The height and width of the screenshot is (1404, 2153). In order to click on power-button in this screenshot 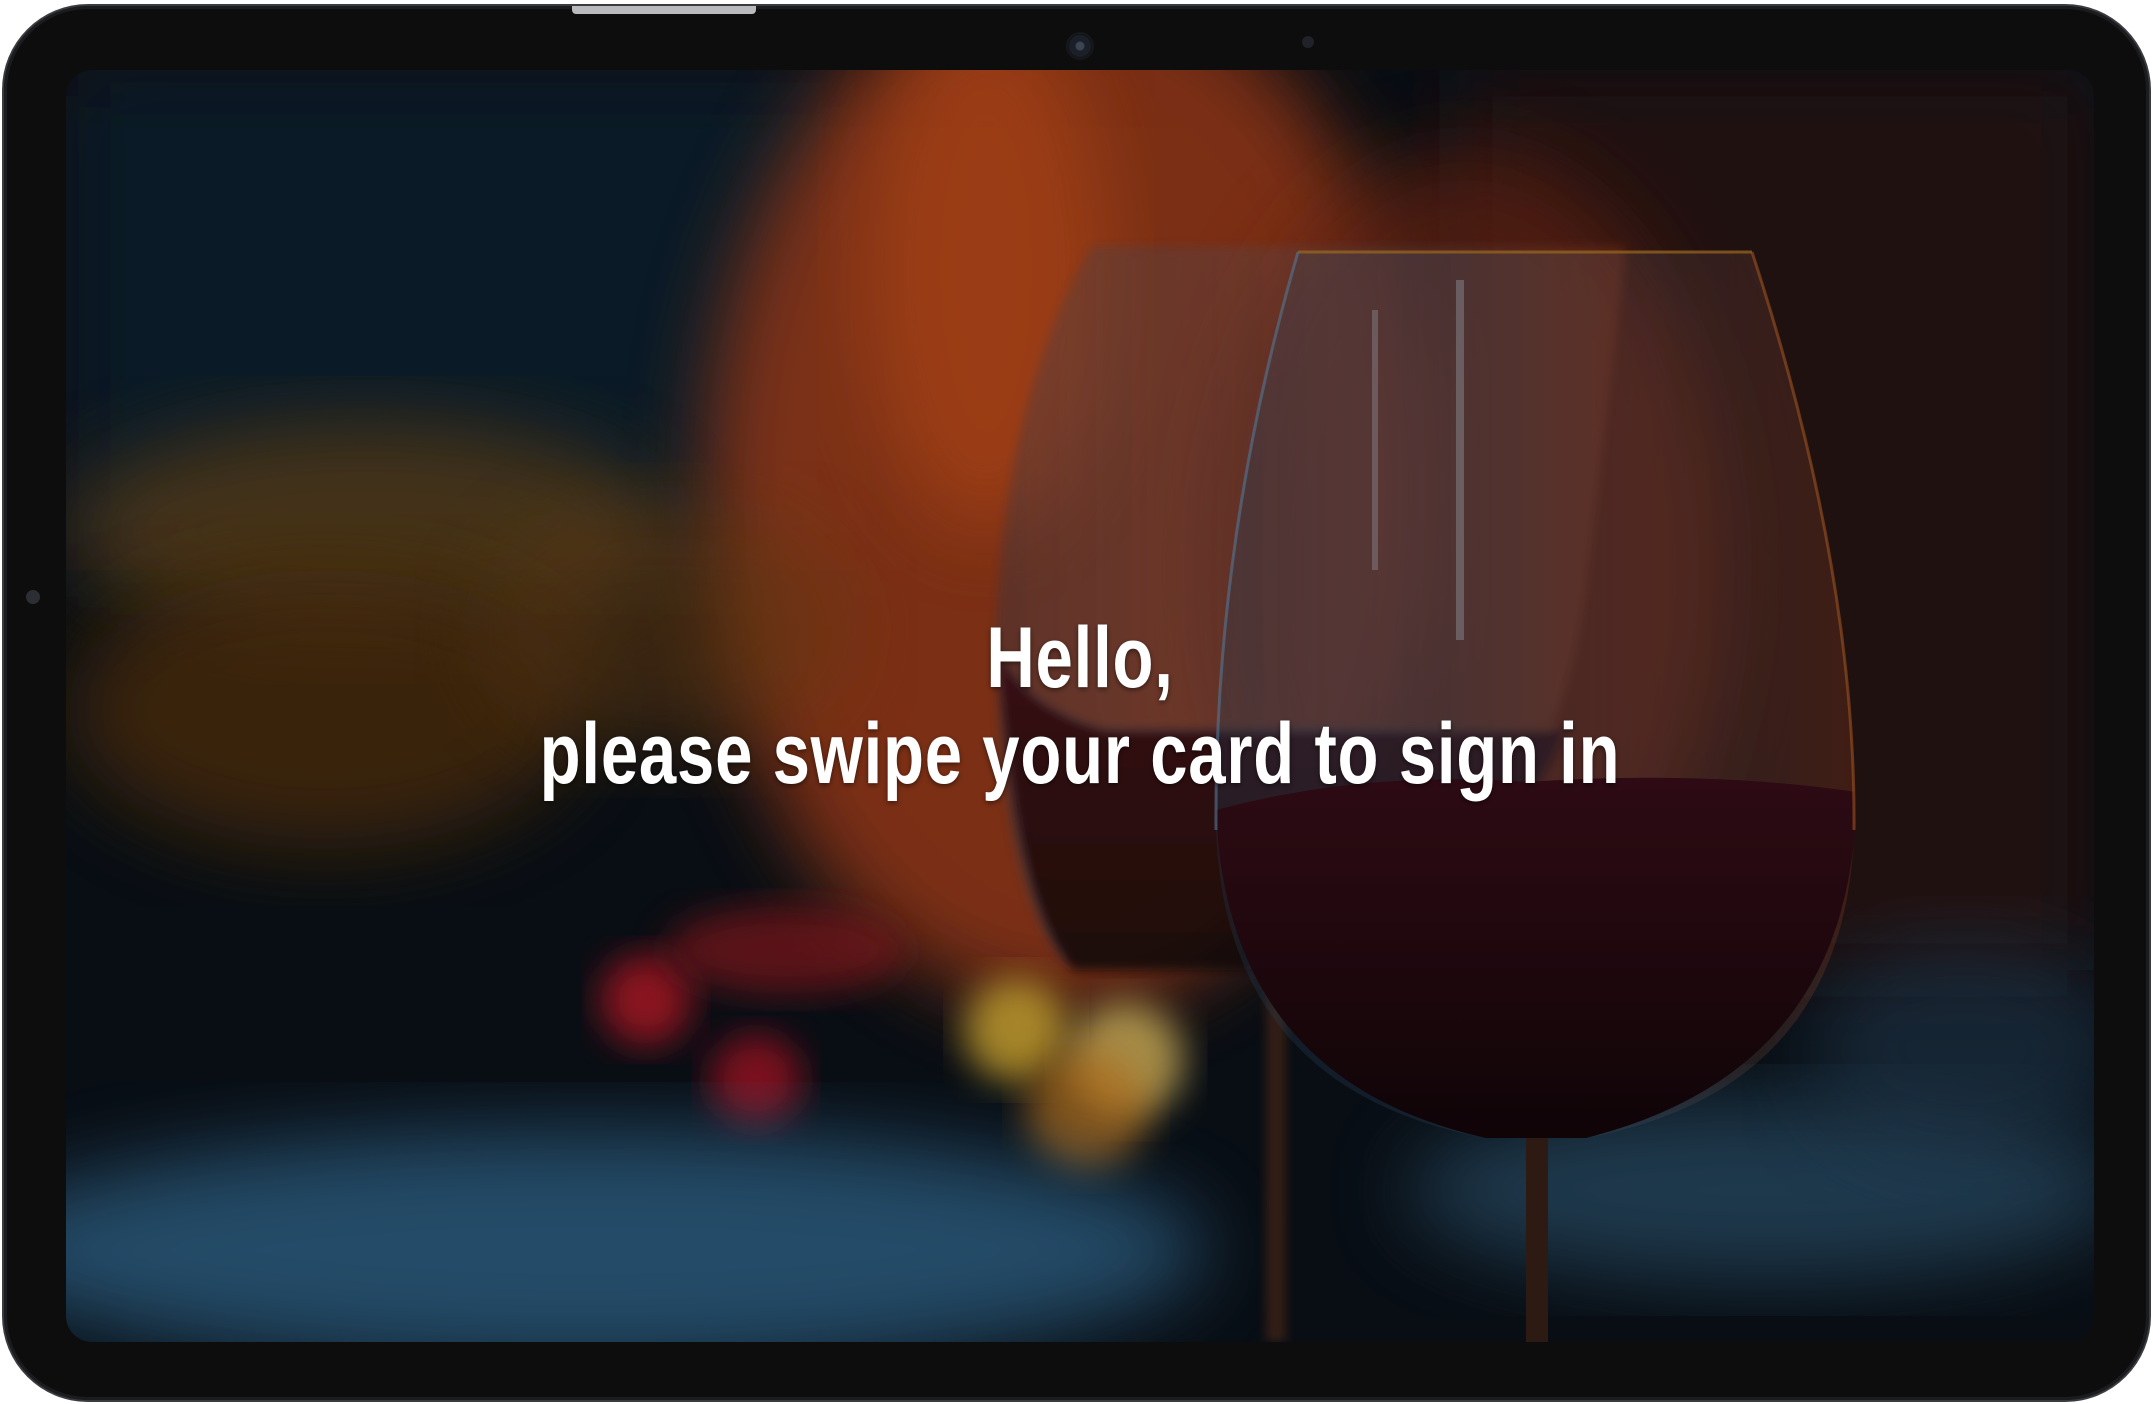, I will do `click(664, 10)`.